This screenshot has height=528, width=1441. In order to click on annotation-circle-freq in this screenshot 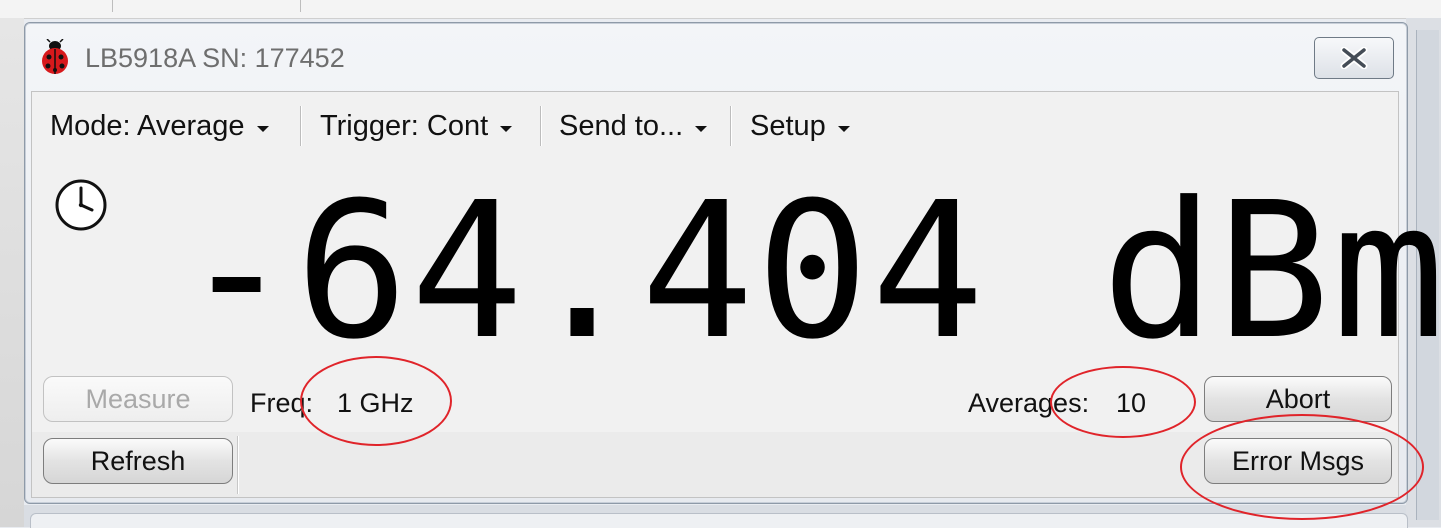, I will do `click(376, 401)`.